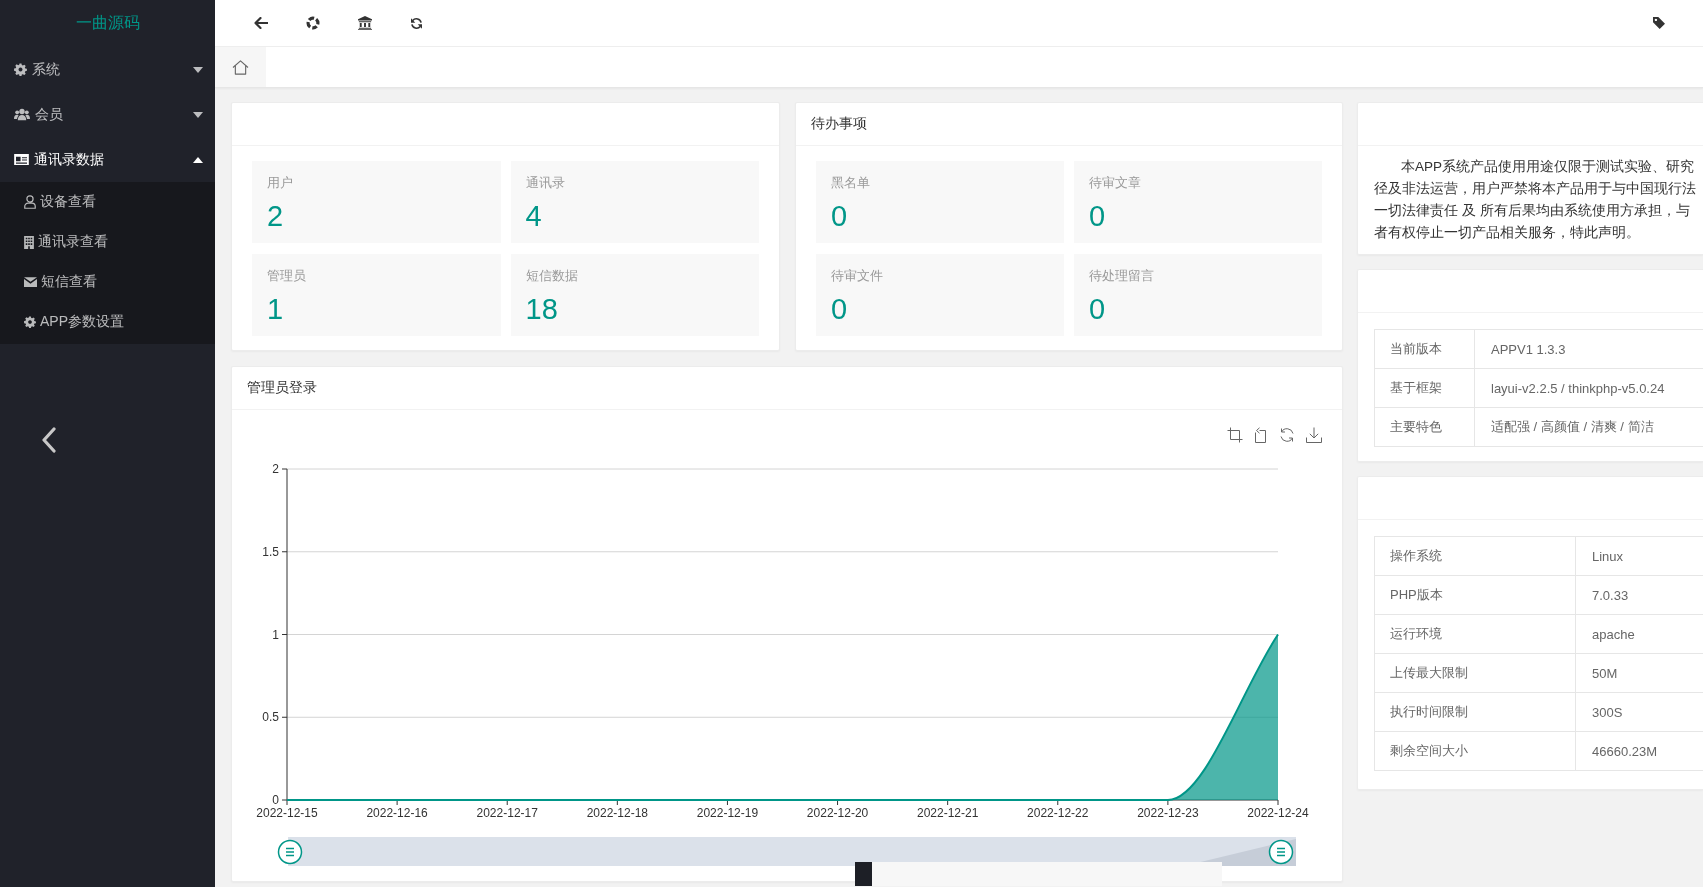  Describe the element at coordinates (551, 276) in the screenshot. I see `stat-label: 短信数据` at that location.